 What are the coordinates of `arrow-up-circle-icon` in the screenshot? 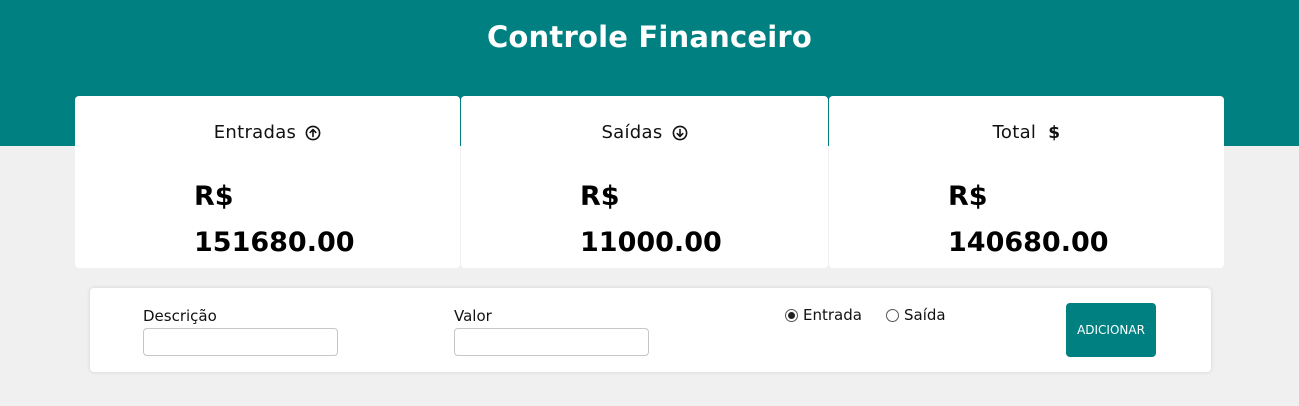 It's located at (313, 133).